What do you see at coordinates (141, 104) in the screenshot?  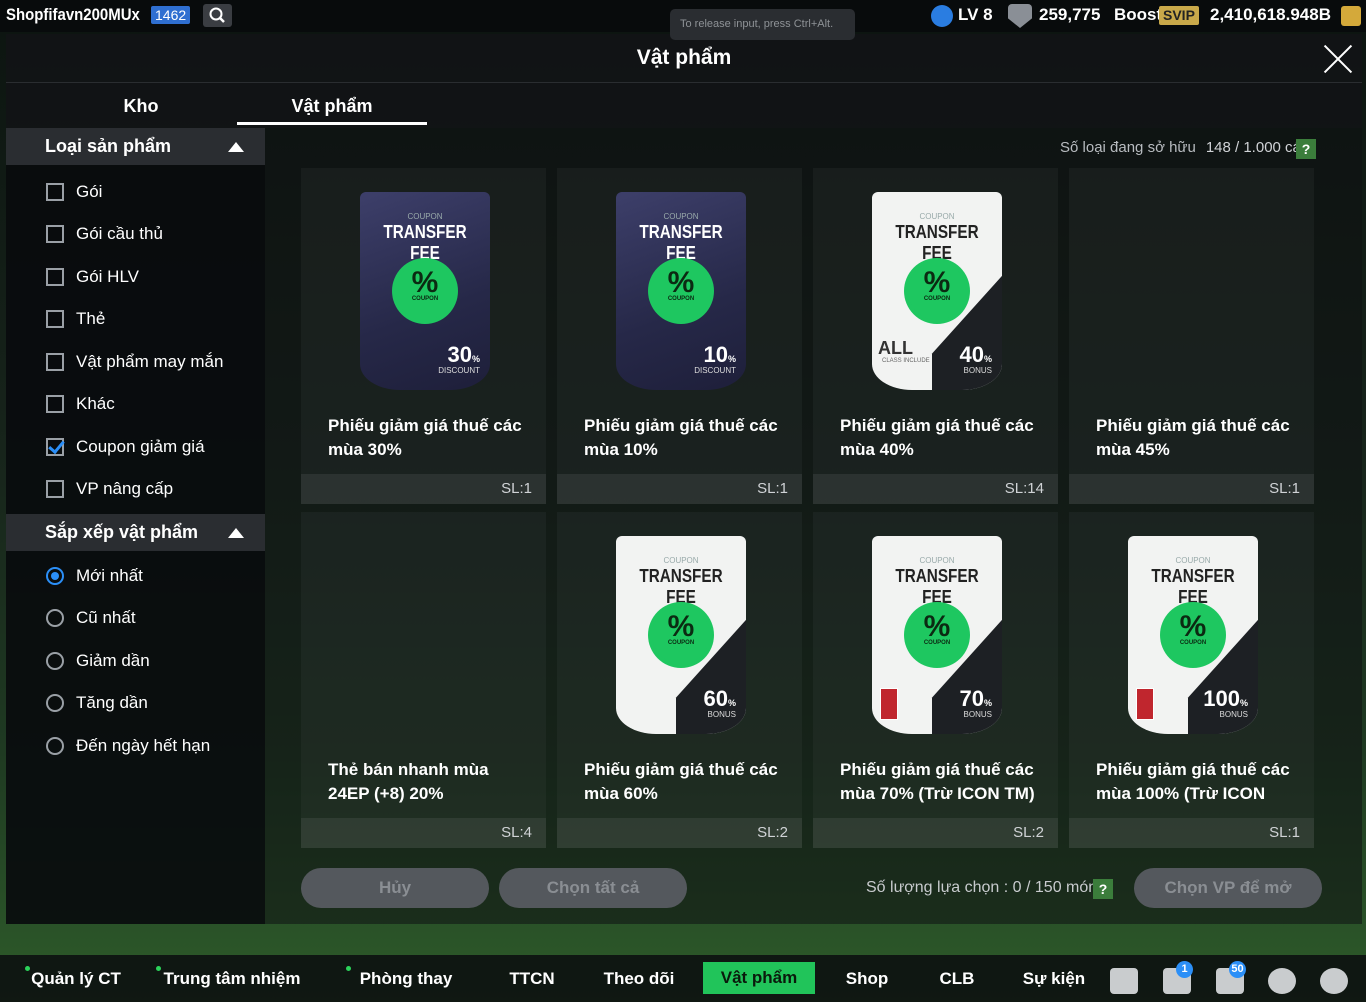 I see `tab-kho: Kho` at bounding box center [141, 104].